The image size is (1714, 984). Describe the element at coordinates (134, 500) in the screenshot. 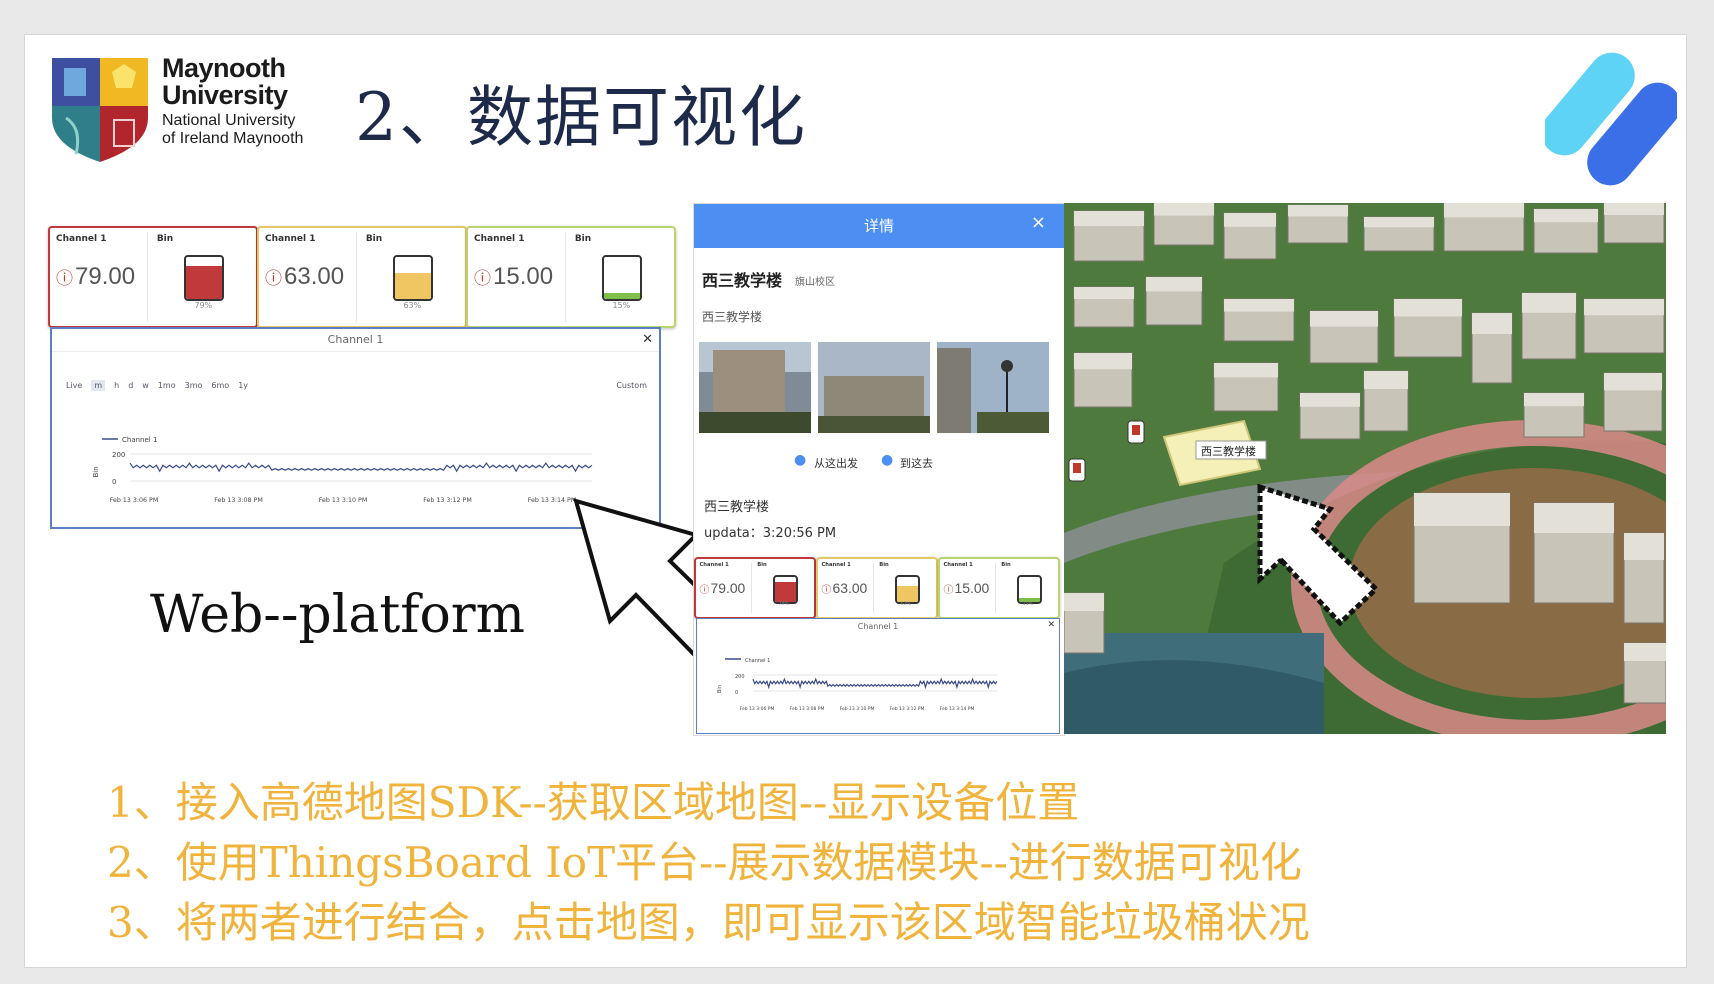

I see `x-tick-label: Feb 13 3:06 PM` at that location.